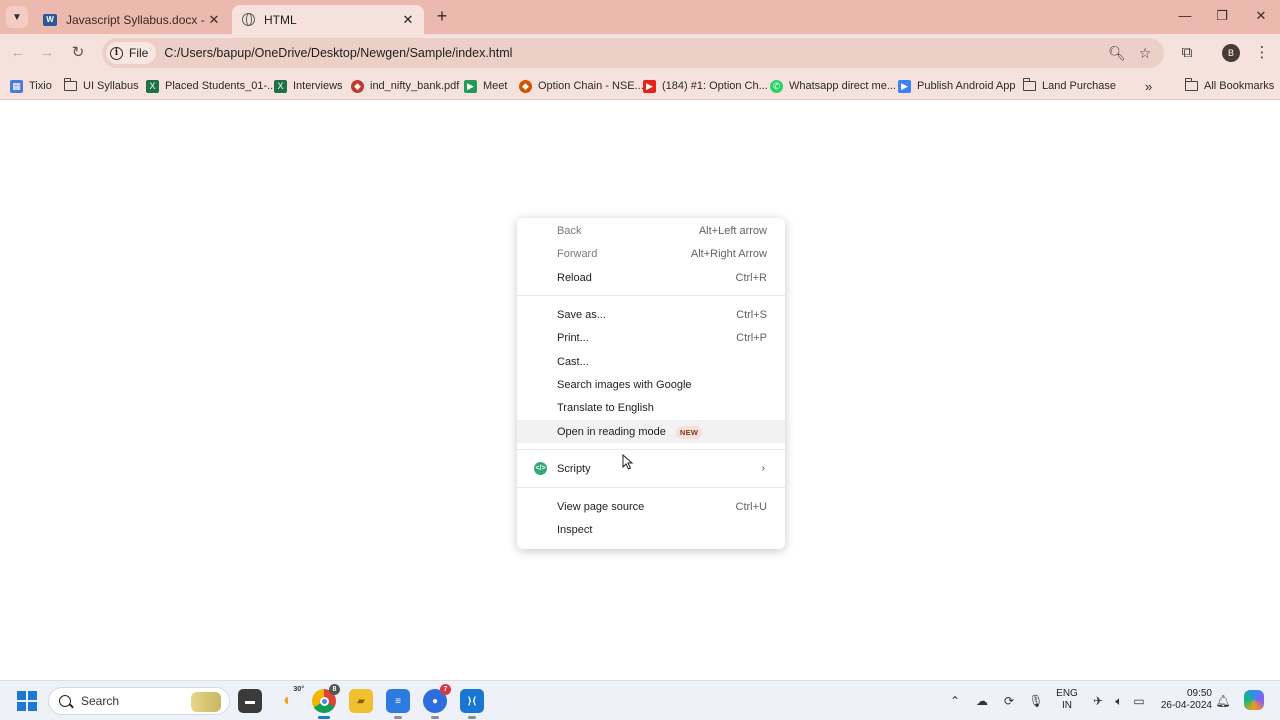 The image size is (1280, 720). Describe the element at coordinates (1229, 86) in the screenshot. I see `all-bookmarks-button: All Bookmarks` at that location.